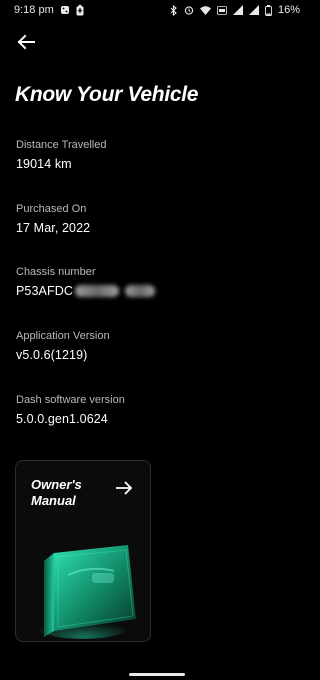 Image resolution: width=320 pixels, height=680 pixels. What do you see at coordinates (34, 10) in the screenshot?
I see `status-time: 9:18 pm` at bounding box center [34, 10].